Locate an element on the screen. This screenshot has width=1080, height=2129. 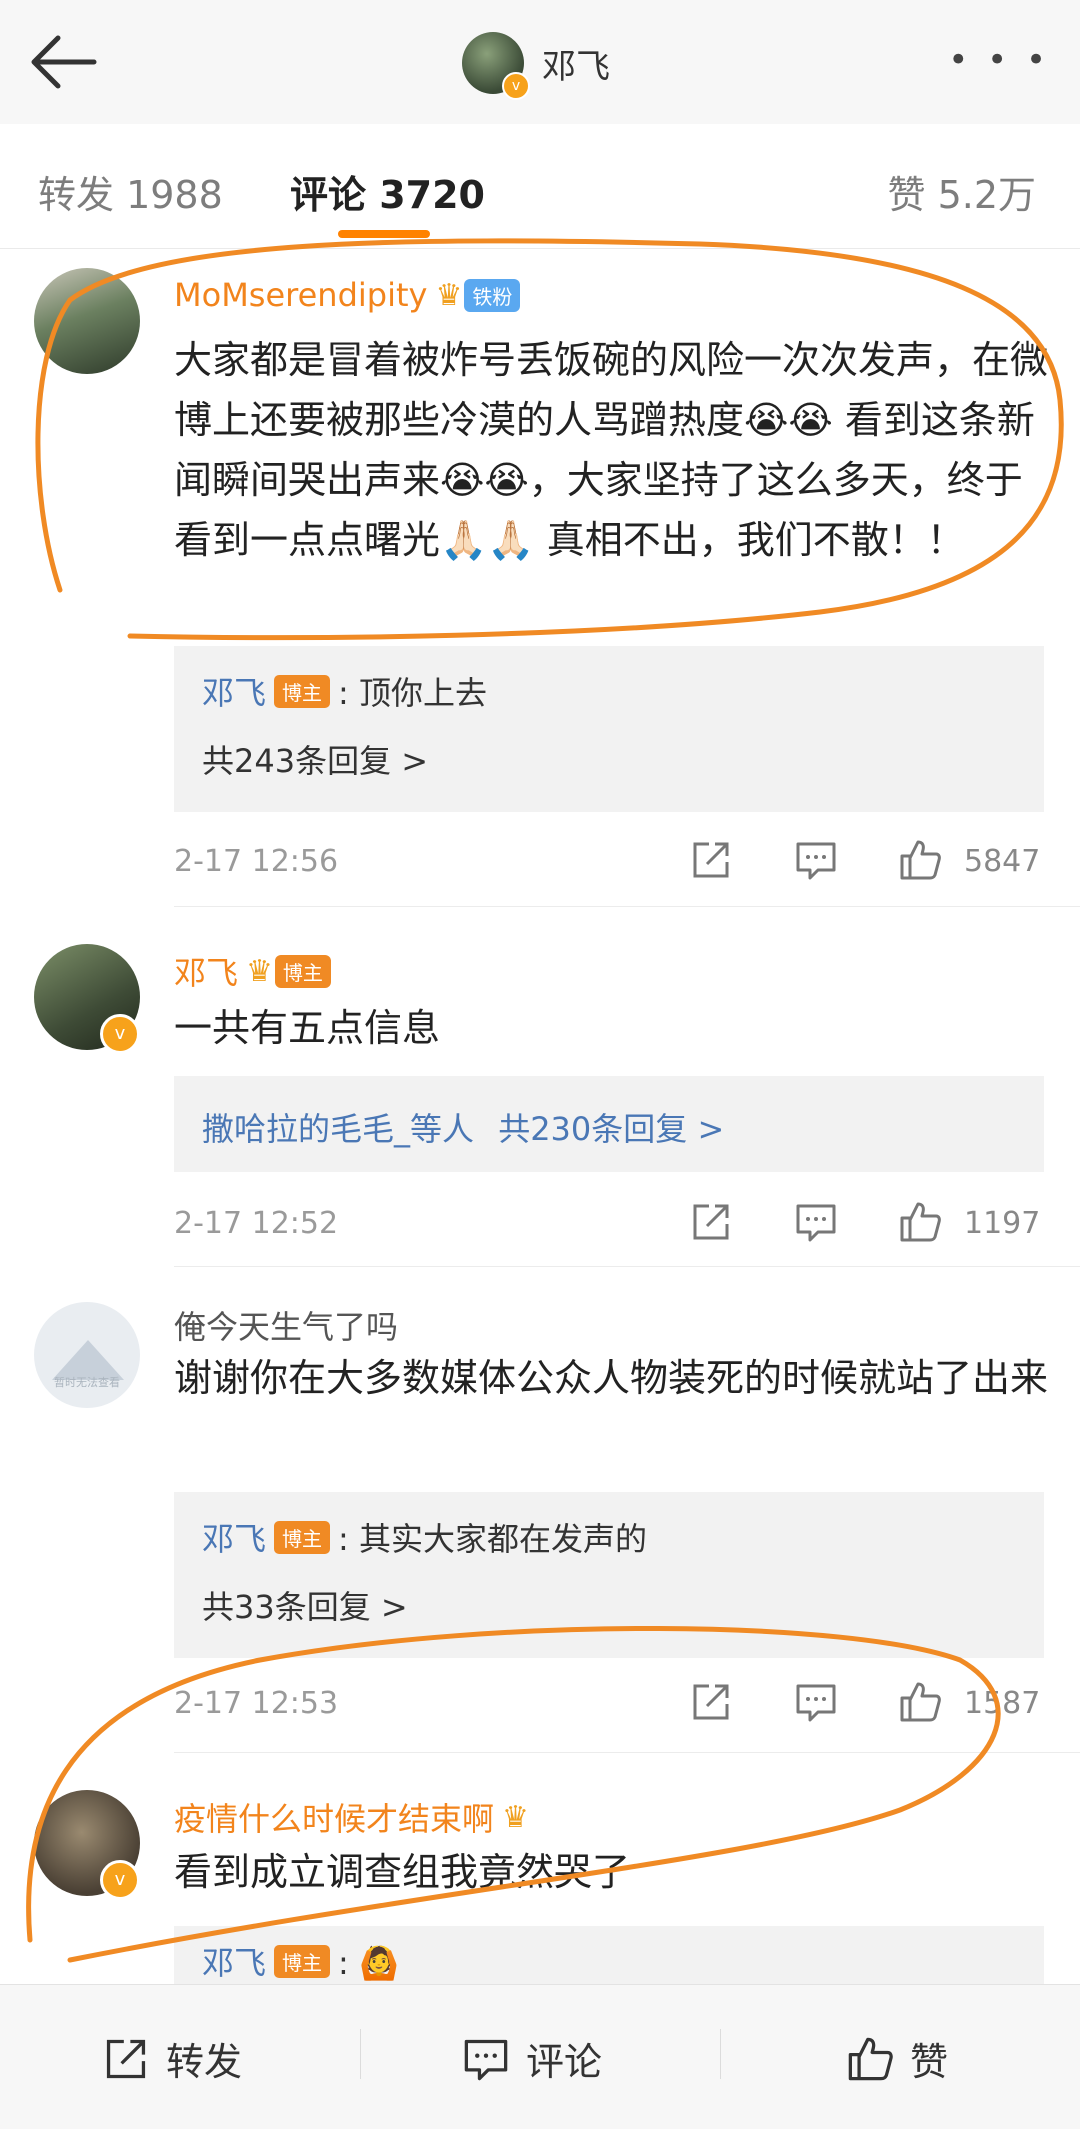
author-avatar: v is located at coordinates (496, 66).